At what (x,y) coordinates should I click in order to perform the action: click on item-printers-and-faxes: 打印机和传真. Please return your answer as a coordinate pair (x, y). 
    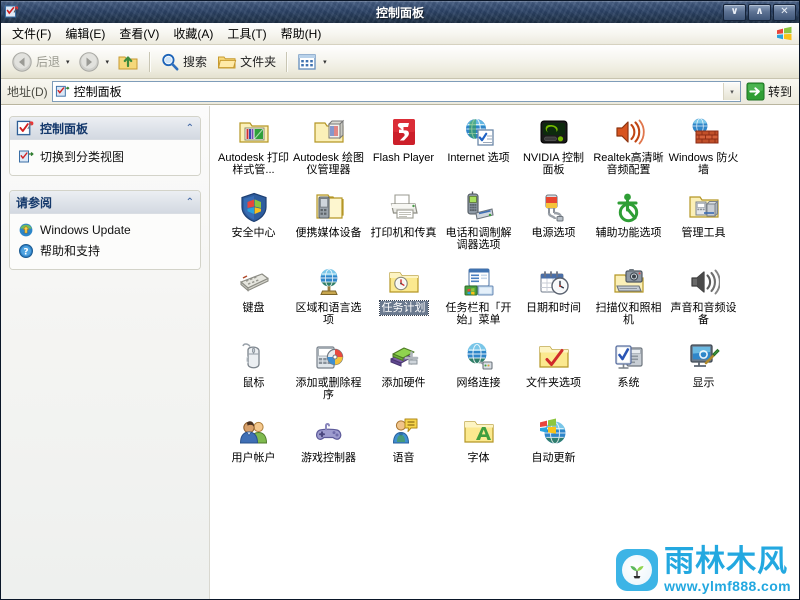
    Looking at the image, I should click on (403, 224).